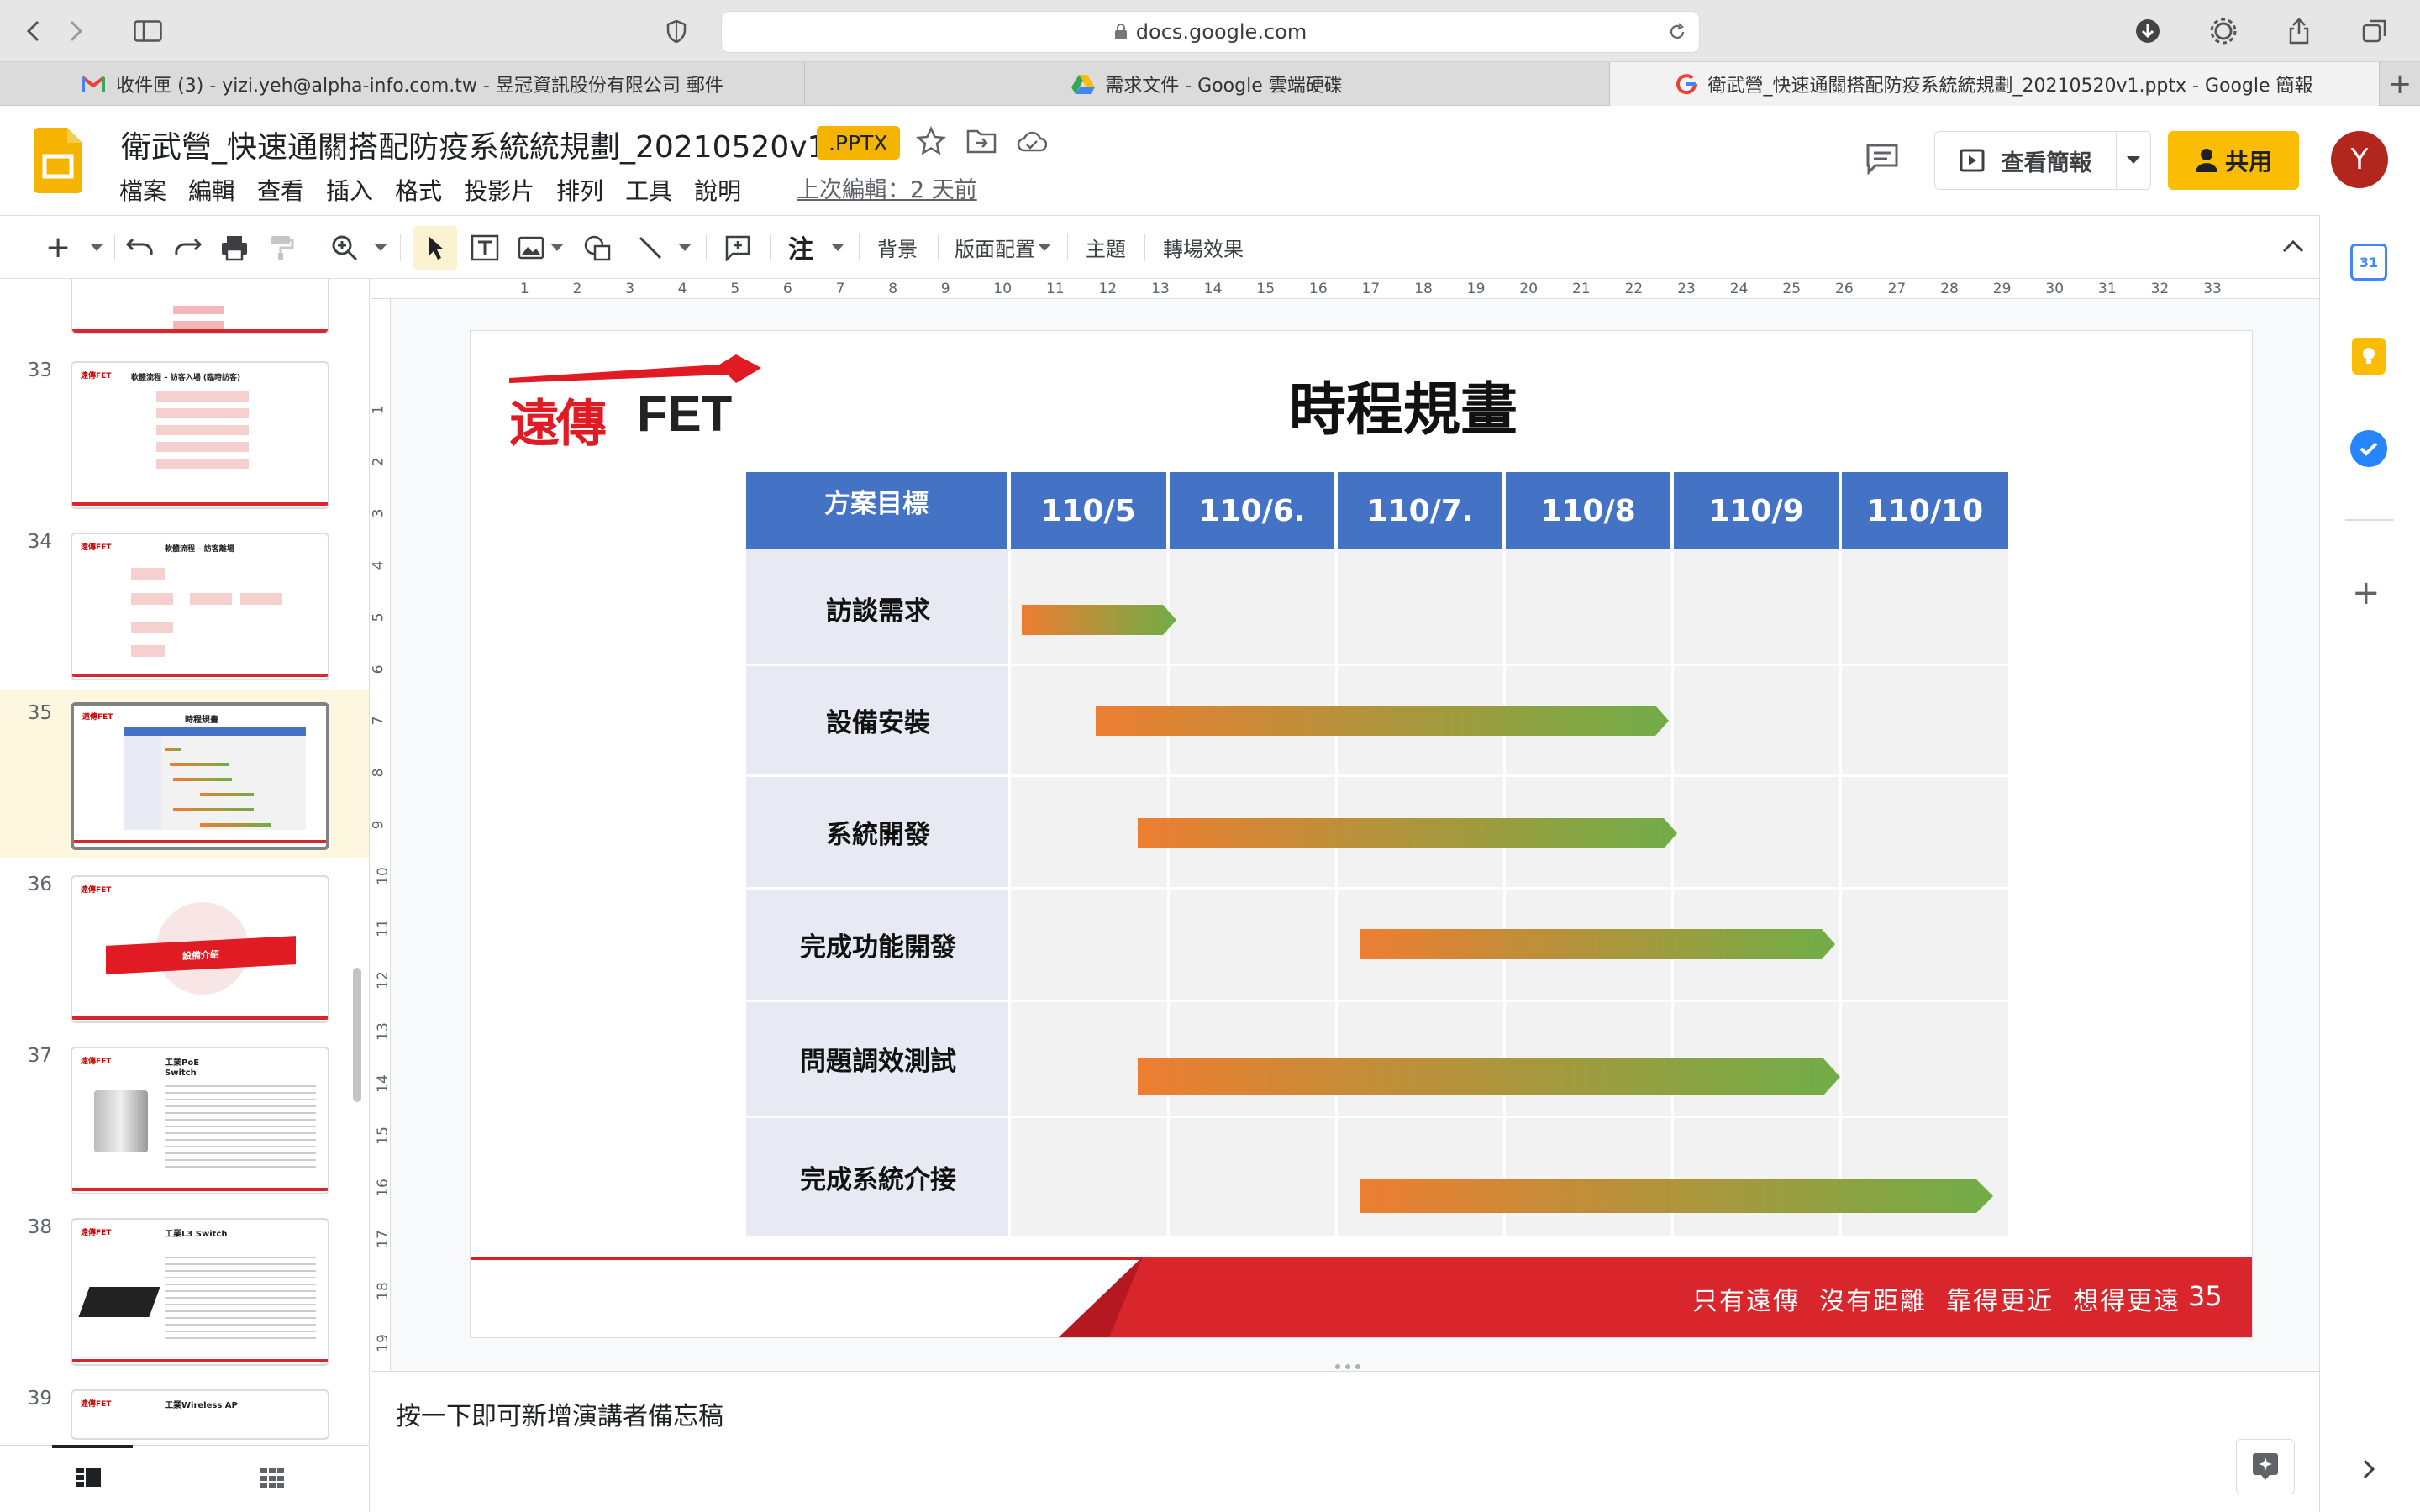 The image size is (2420, 1512). I want to click on grid-view-icon, so click(272, 1478).